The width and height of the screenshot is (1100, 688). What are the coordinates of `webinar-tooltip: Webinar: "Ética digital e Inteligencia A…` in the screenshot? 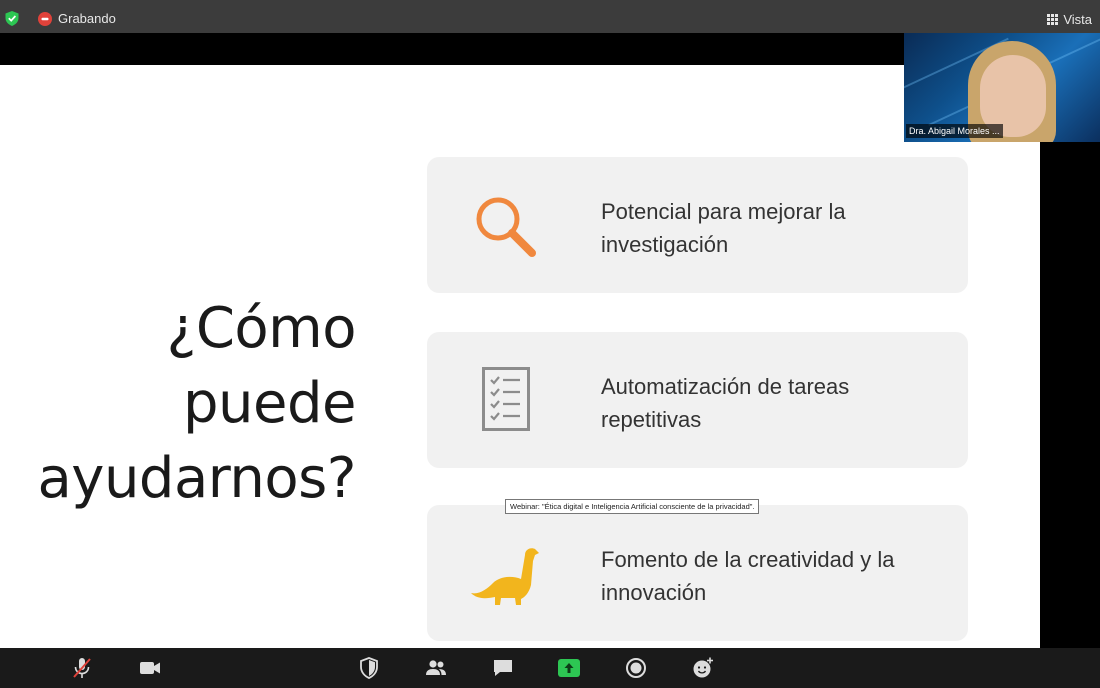 It's located at (632, 506).